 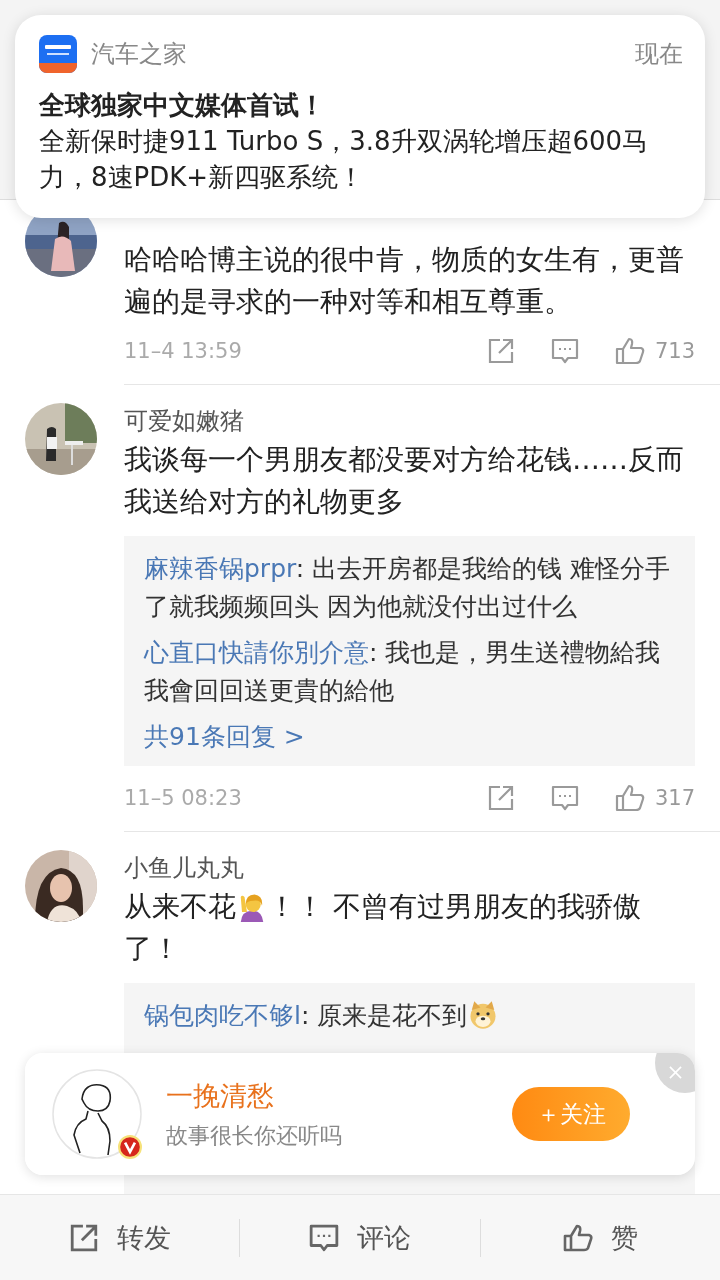 What do you see at coordinates (402, 671) in the screenshot?
I see `reply-text: 心直口快請你別介意: 我也是，男生送禮物給我我會回回送更貴的給他` at bounding box center [402, 671].